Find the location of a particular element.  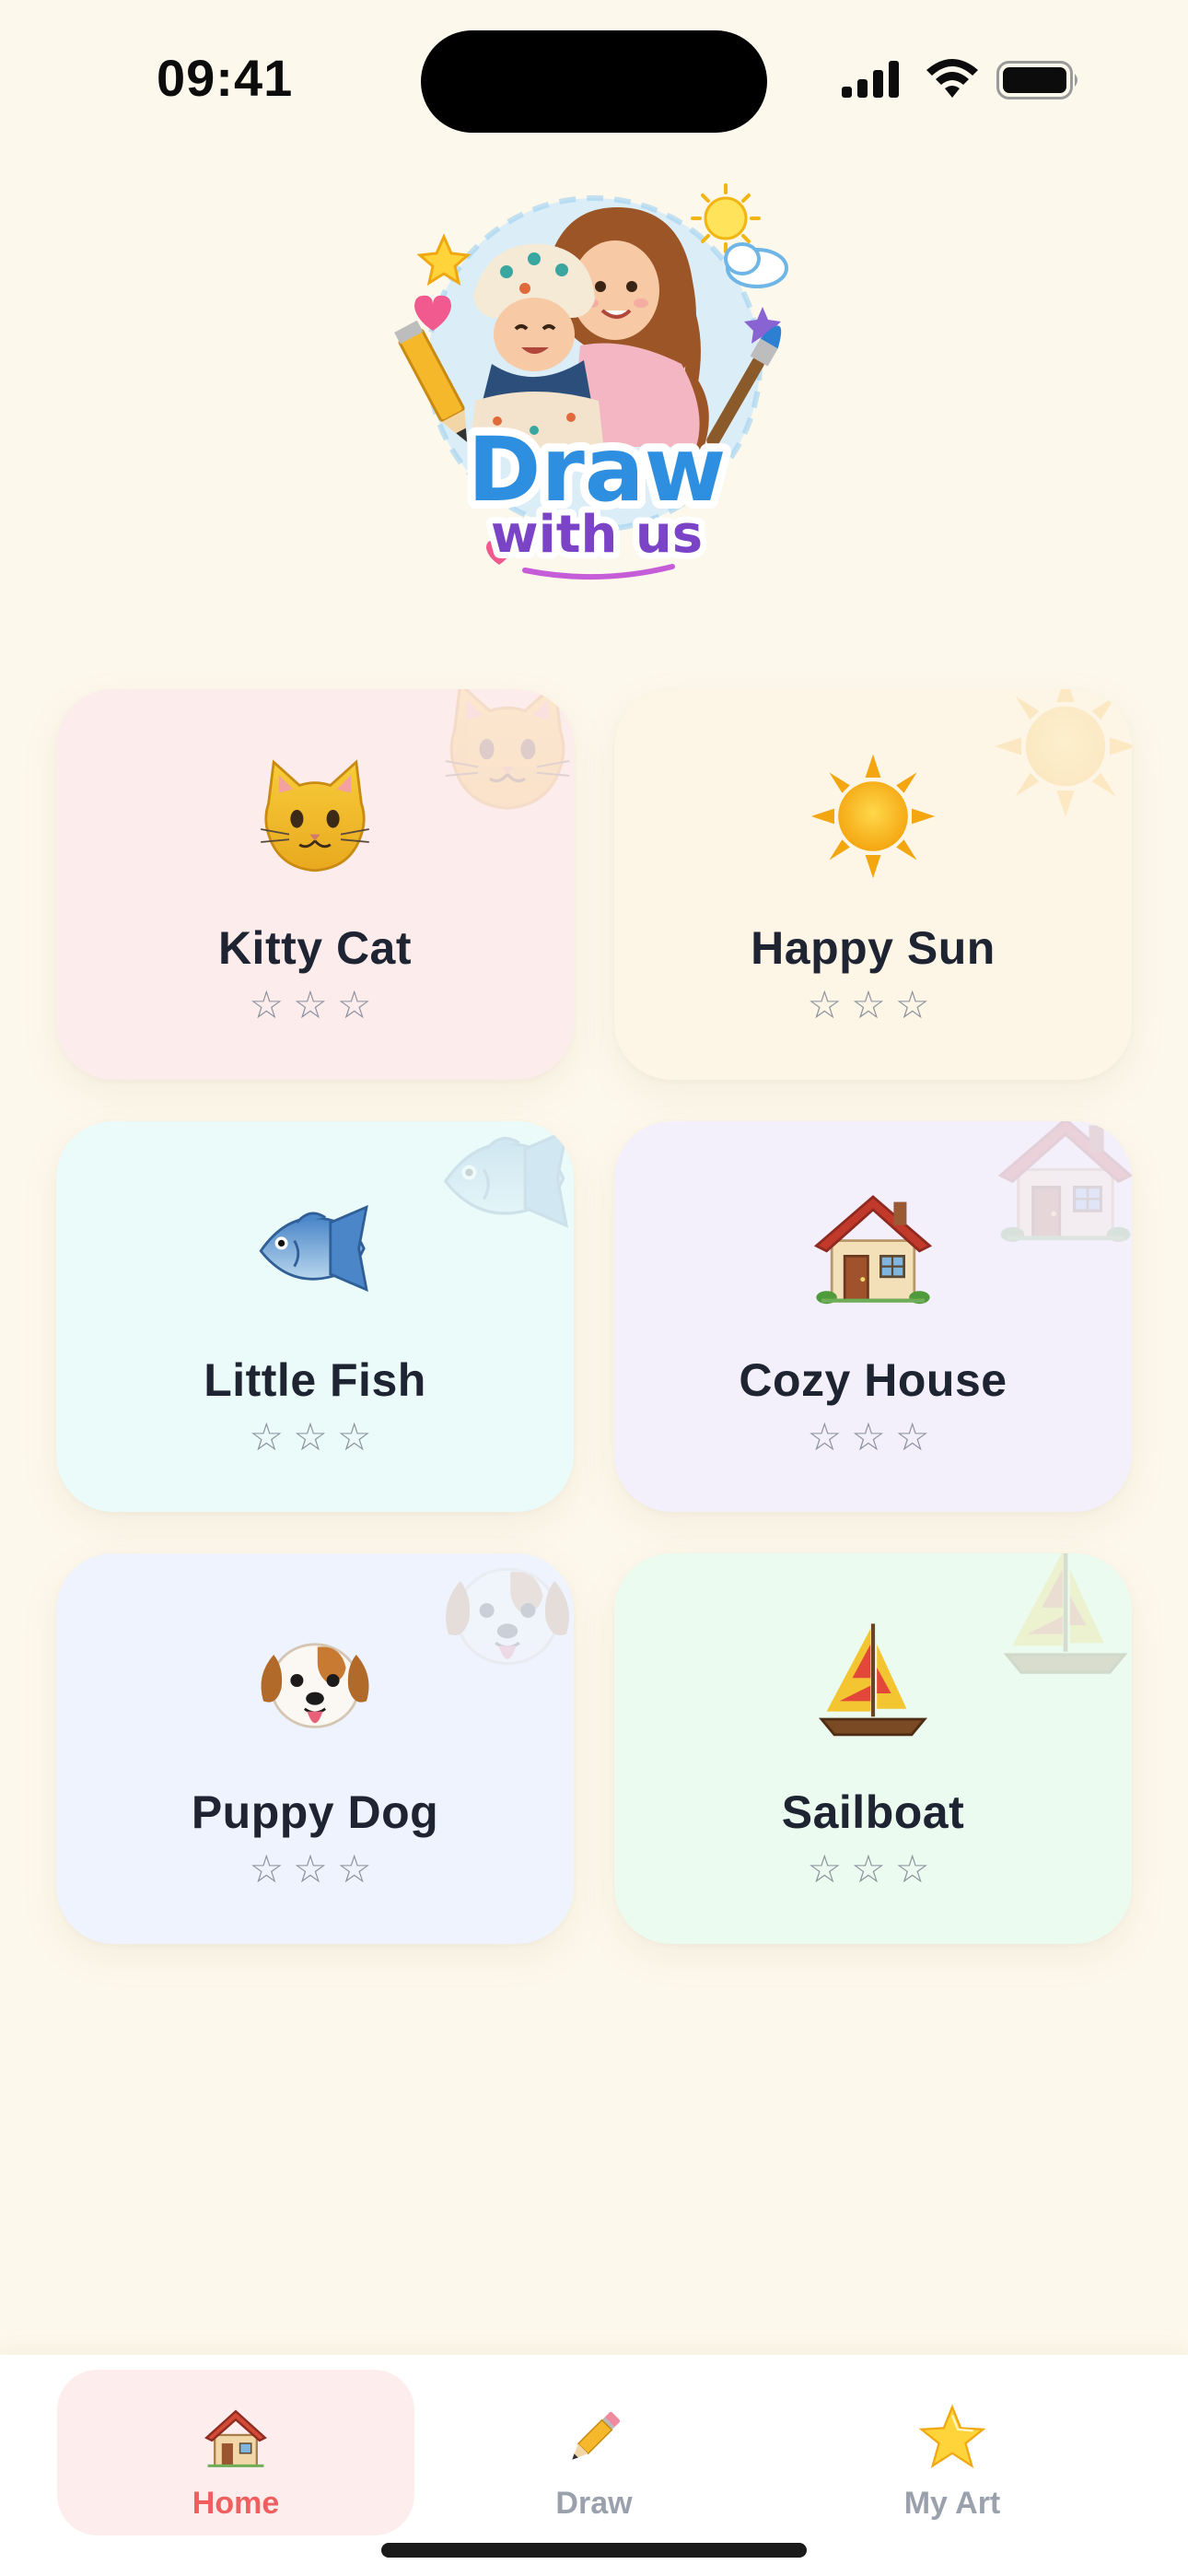

sailboat-icon is located at coordinates (873, 1680).